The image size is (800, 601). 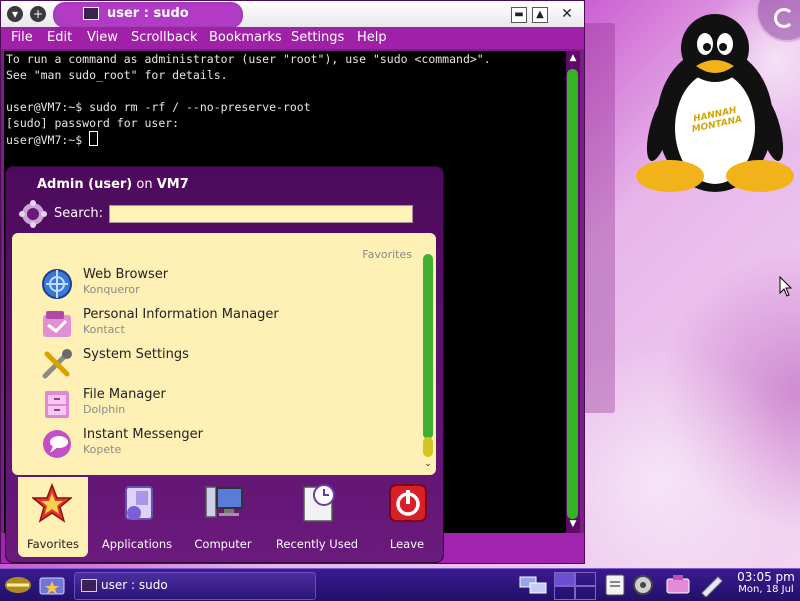 I want to click on terminal-line: See "man sudo_root" for details., so click(x=117, y=75).